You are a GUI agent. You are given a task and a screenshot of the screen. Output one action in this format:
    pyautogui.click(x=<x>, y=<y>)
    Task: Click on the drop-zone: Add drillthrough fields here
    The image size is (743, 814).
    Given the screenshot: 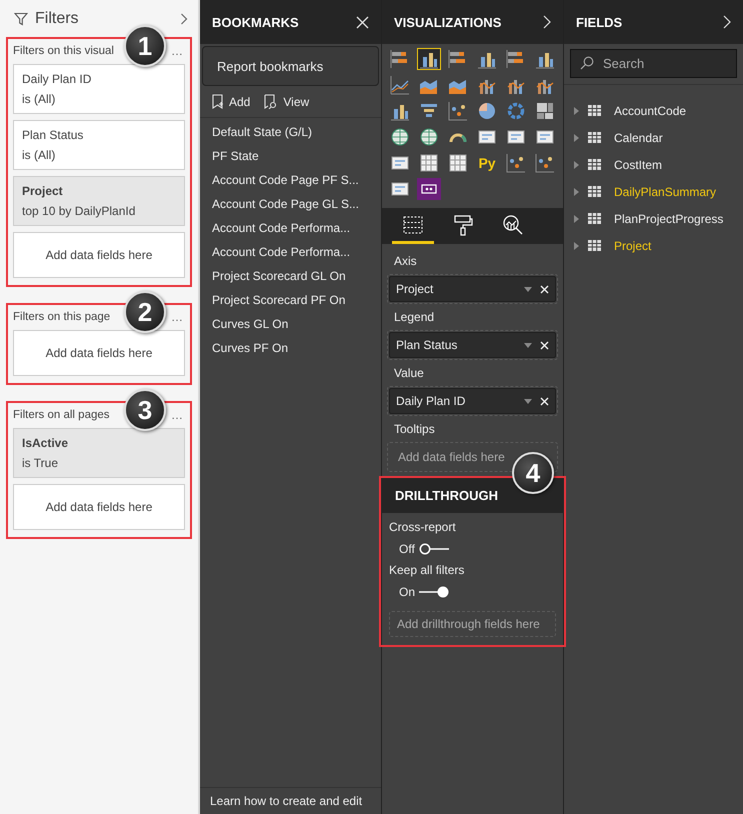 What is the action you would take?
    pyautogui.click(x=472, y=624)
    